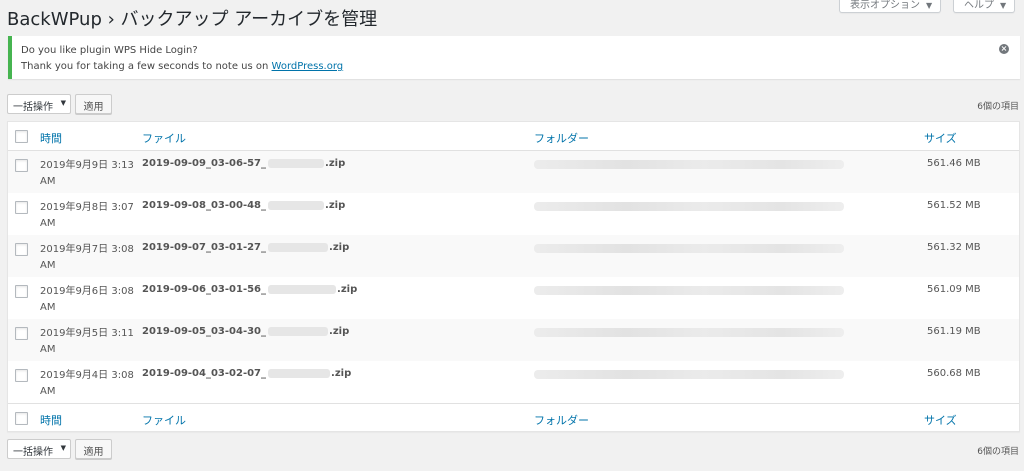  What do you see at coordinates (979, 5) in the screenshot?
I see `help-label: ヘルプ` at bounding box center [979, 5].